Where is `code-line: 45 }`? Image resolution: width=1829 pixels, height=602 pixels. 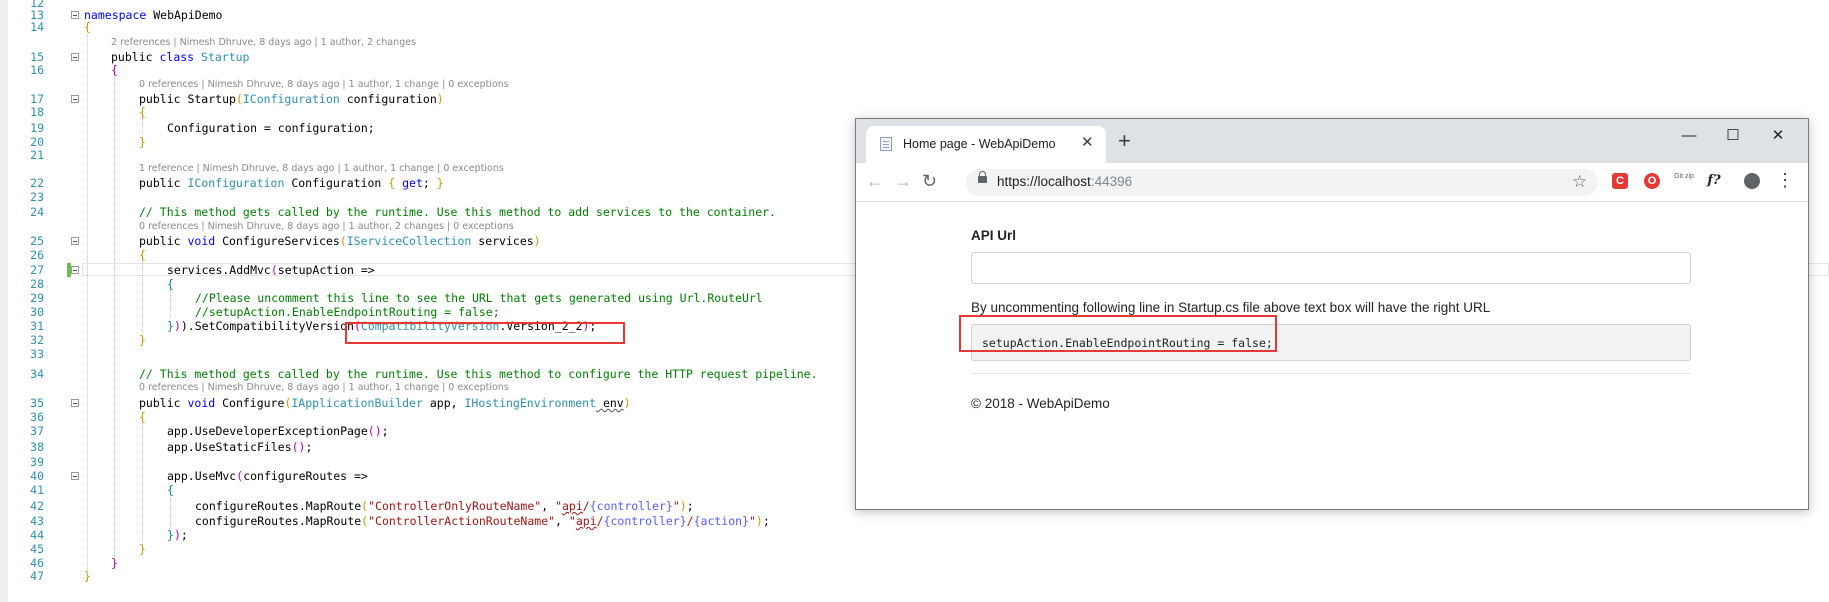
code-line: 45 } is located at coordinates (914, 549).